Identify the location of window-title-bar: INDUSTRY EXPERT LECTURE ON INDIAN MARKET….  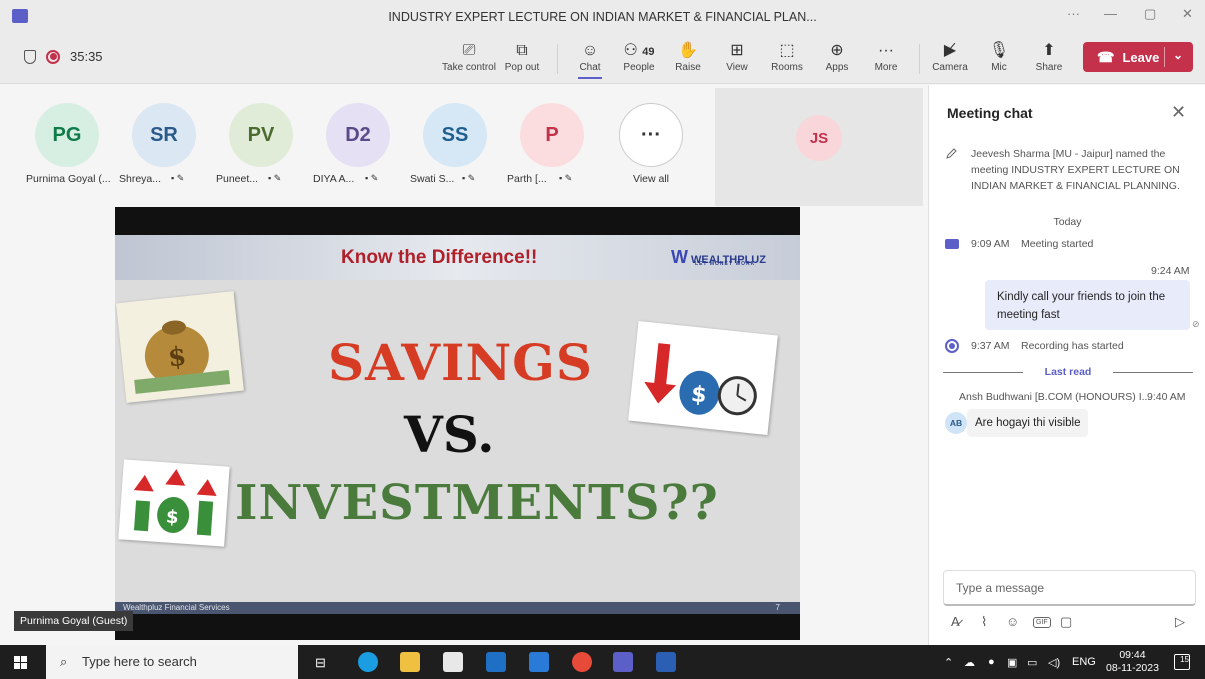
(602, 17).